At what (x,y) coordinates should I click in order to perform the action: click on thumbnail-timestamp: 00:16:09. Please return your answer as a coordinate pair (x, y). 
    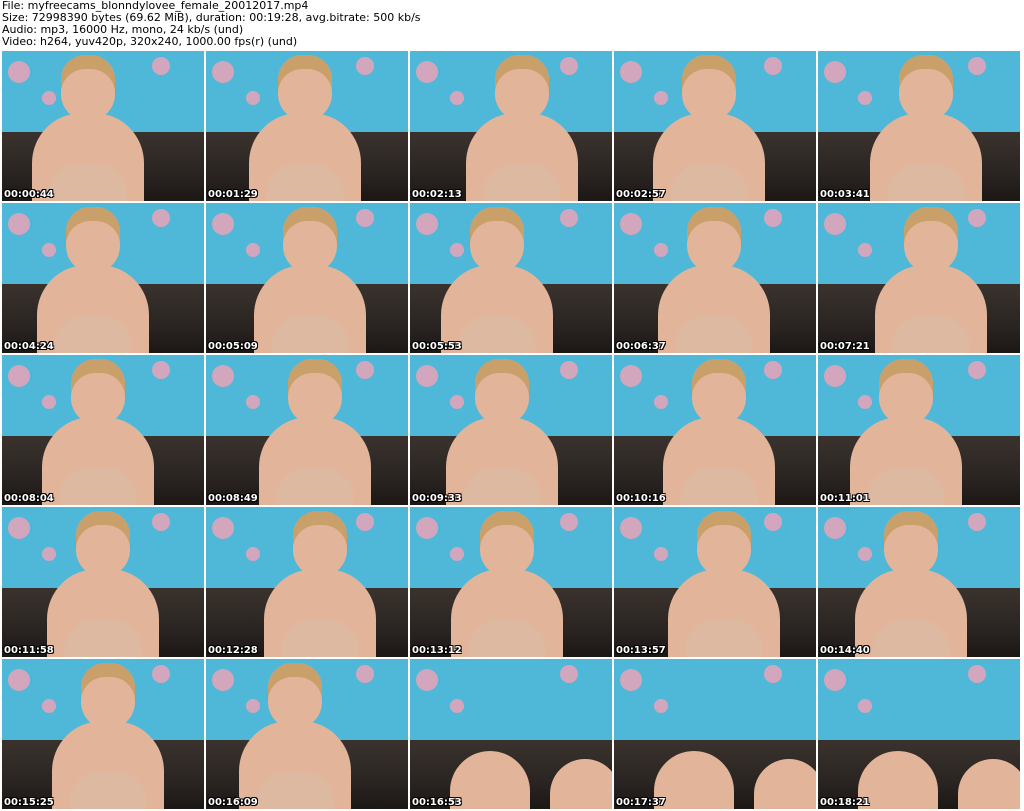
    Looking at the image, I should click on (233, 802).